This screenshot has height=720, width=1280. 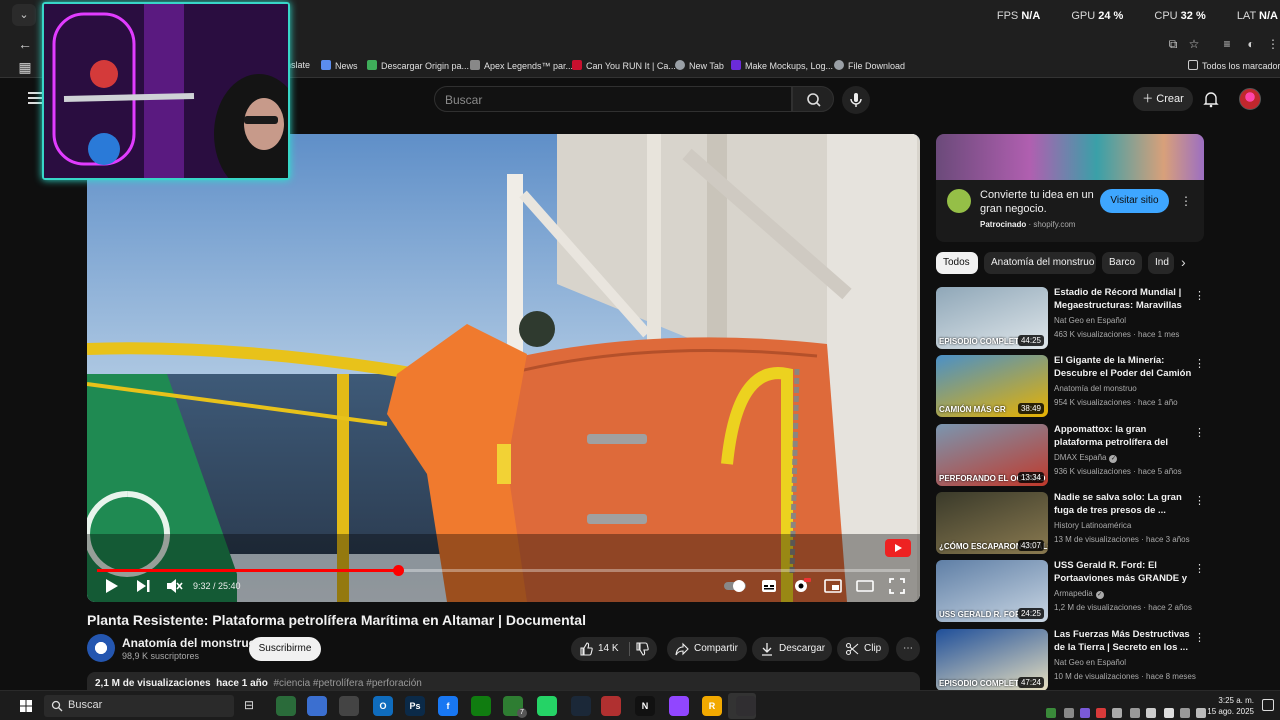 I want to click on play-icon, so click(x=111, y=586).